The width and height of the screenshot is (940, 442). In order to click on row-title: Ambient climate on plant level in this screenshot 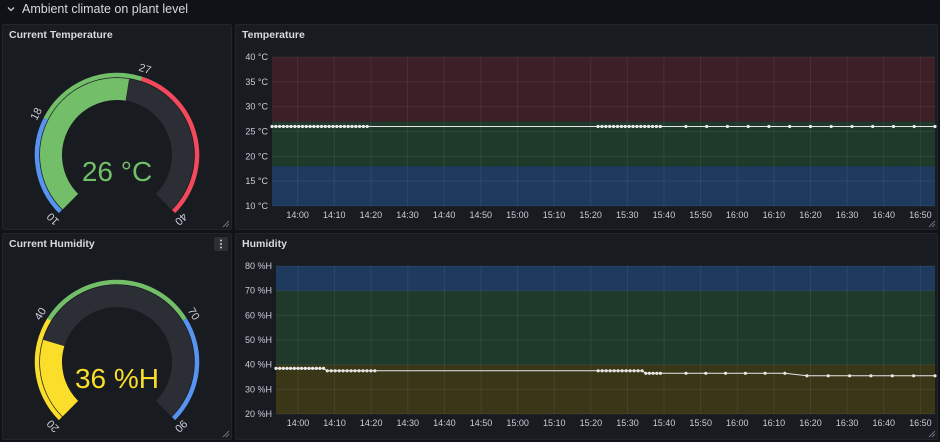, I will do `click(105, 9)`.